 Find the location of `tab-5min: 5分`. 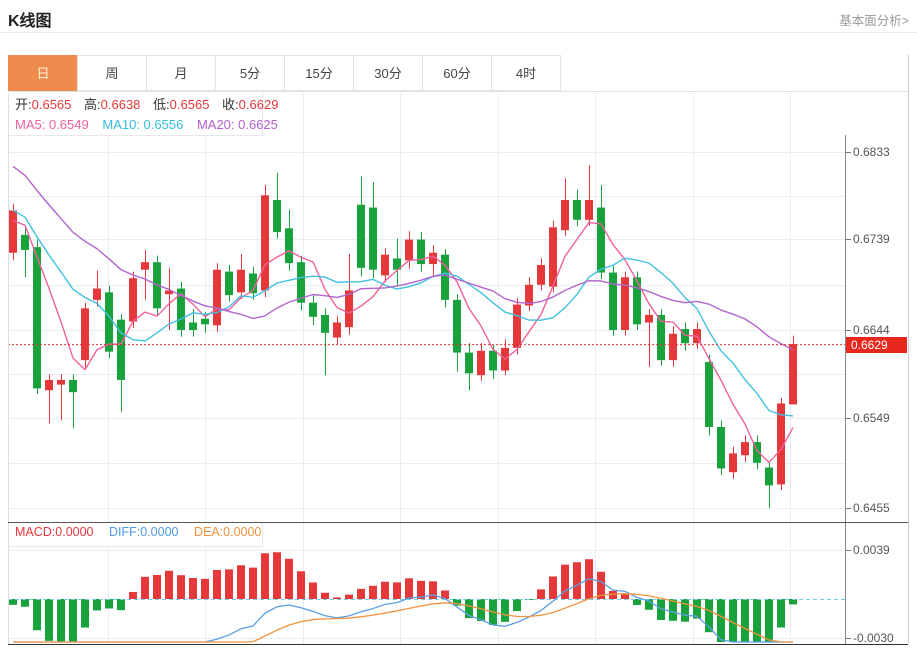

tab-5min: 5分 is located at coordinates (250, 73).